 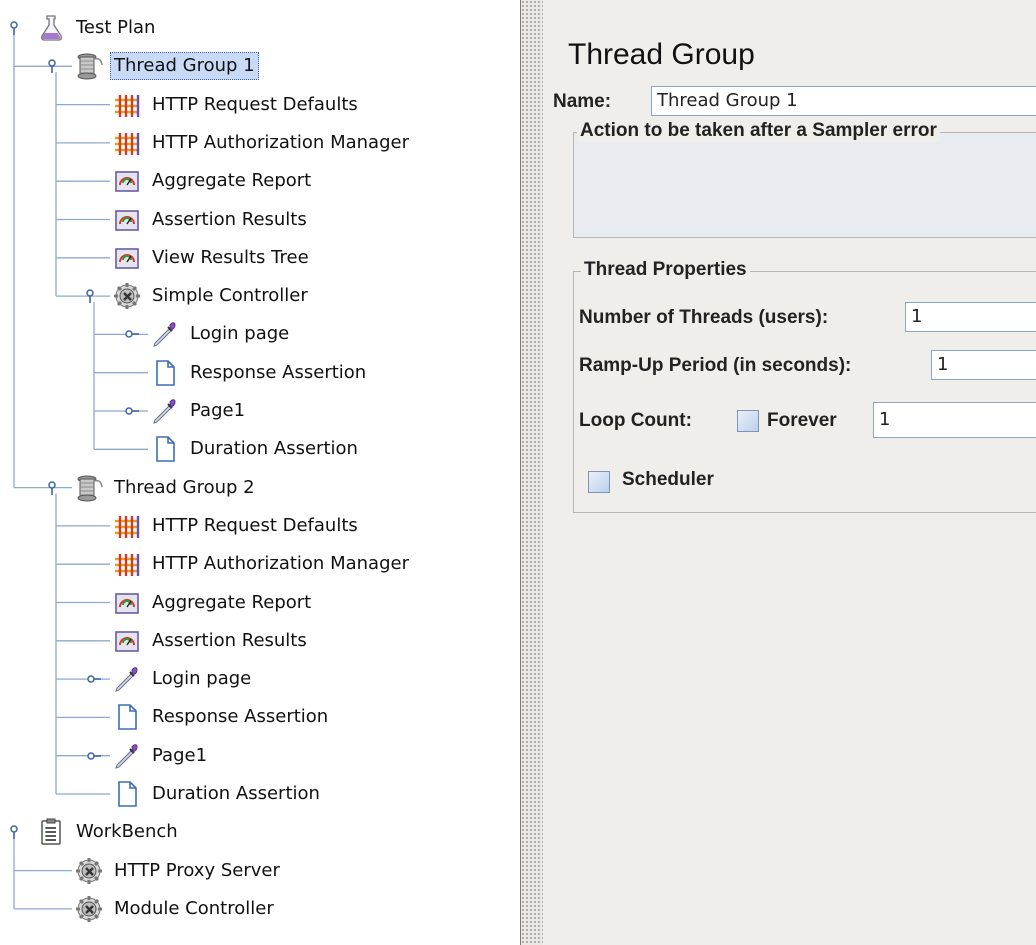 What do you see at coordinates (599, 482) in the screenshot?
I see `scheduler-checkbox` at bounding box center [599, 482].